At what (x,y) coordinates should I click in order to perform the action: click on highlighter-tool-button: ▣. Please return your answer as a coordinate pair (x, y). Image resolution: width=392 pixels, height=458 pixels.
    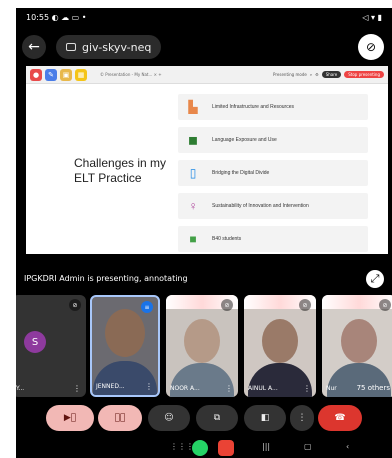
    Looking at the image, I should click on (66, 74).